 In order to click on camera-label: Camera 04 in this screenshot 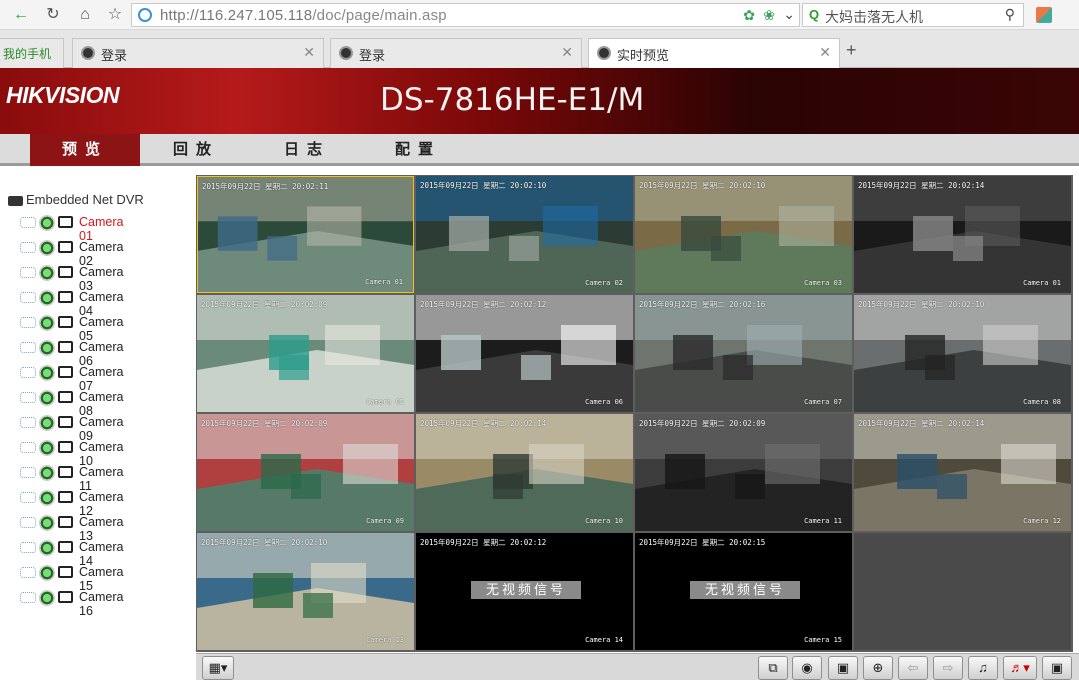, I will do `click(101, 304)`.